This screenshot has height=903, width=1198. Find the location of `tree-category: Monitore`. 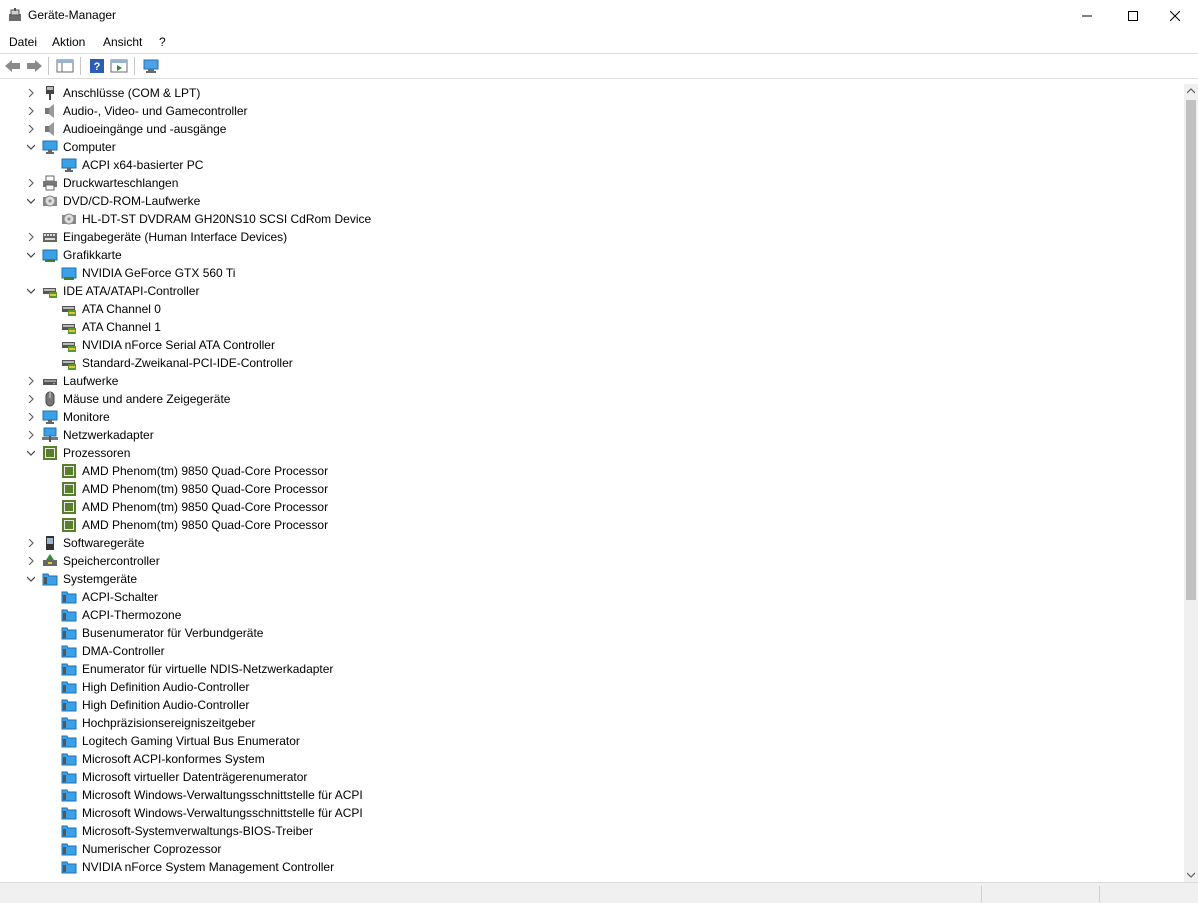

tree-category: Monitore is located at coordinates (592, 417).